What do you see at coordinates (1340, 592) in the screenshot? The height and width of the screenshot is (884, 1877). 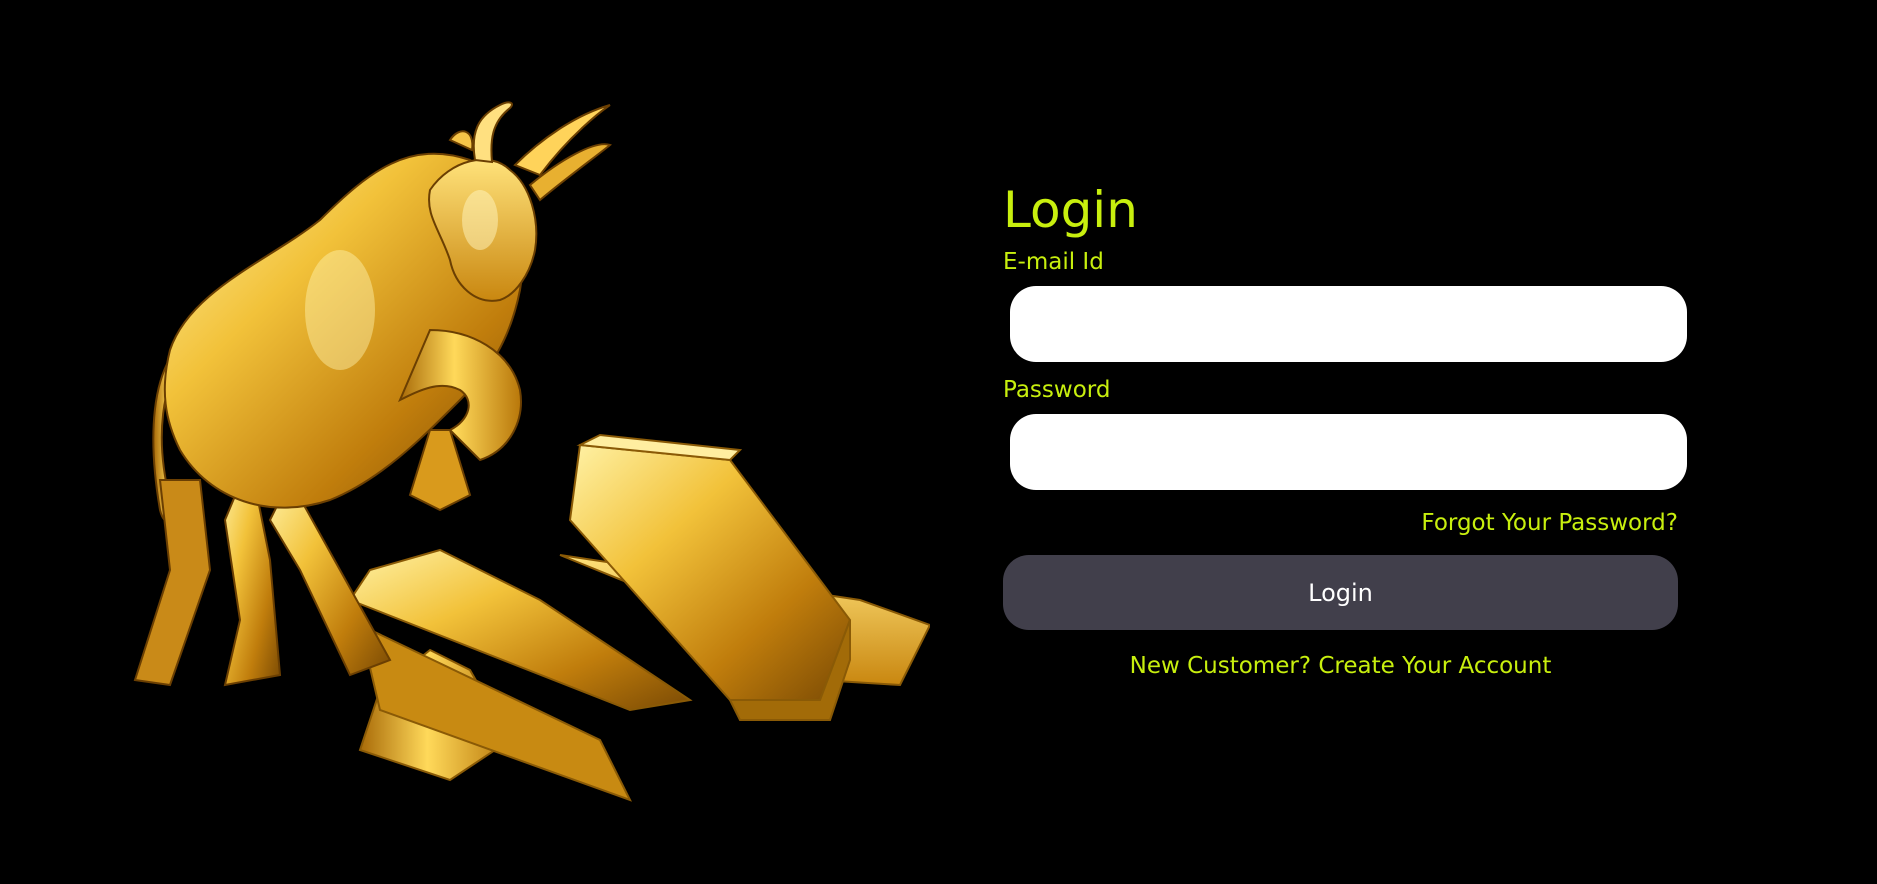 I see `login-button: Login` at bounding box center [1340, 592].